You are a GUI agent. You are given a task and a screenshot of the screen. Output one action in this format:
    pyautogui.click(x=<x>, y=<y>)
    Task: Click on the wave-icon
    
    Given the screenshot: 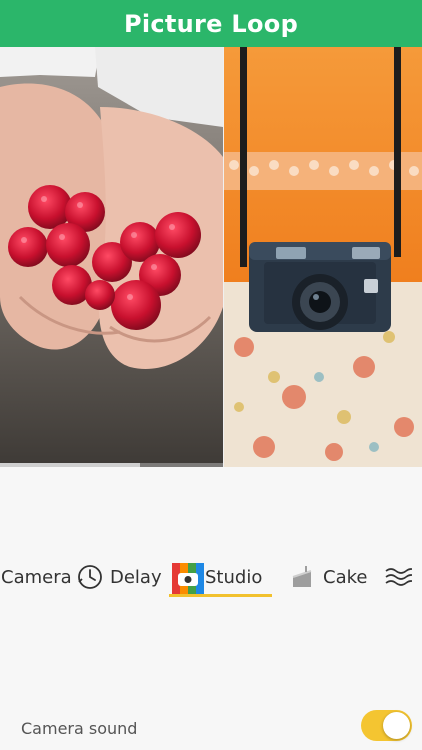 What is the action you would take?
    pyautogui.click(x=400, y=577)
    